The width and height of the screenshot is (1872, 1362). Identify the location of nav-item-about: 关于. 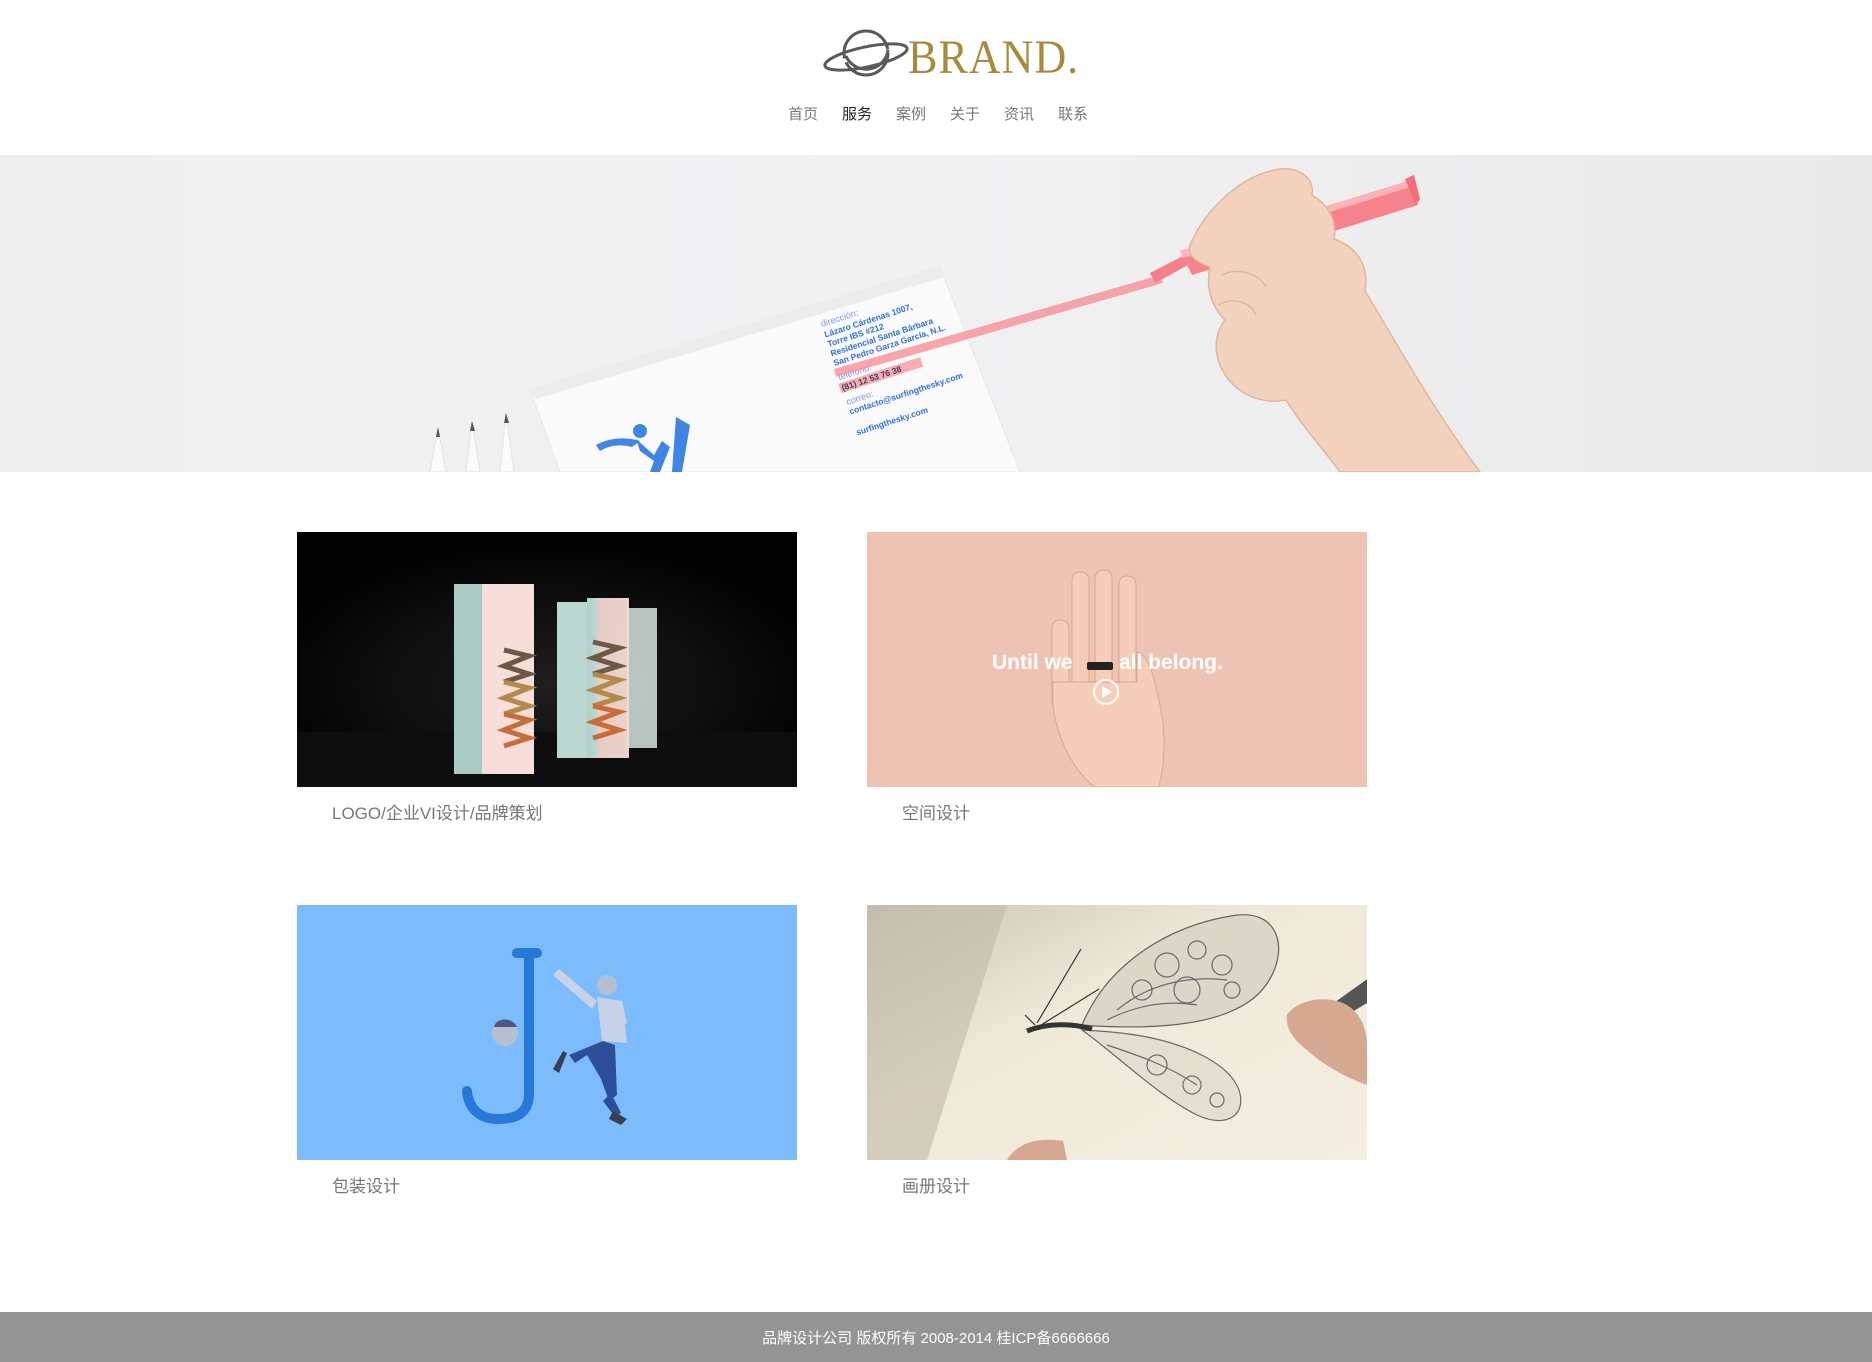
(965, 115).